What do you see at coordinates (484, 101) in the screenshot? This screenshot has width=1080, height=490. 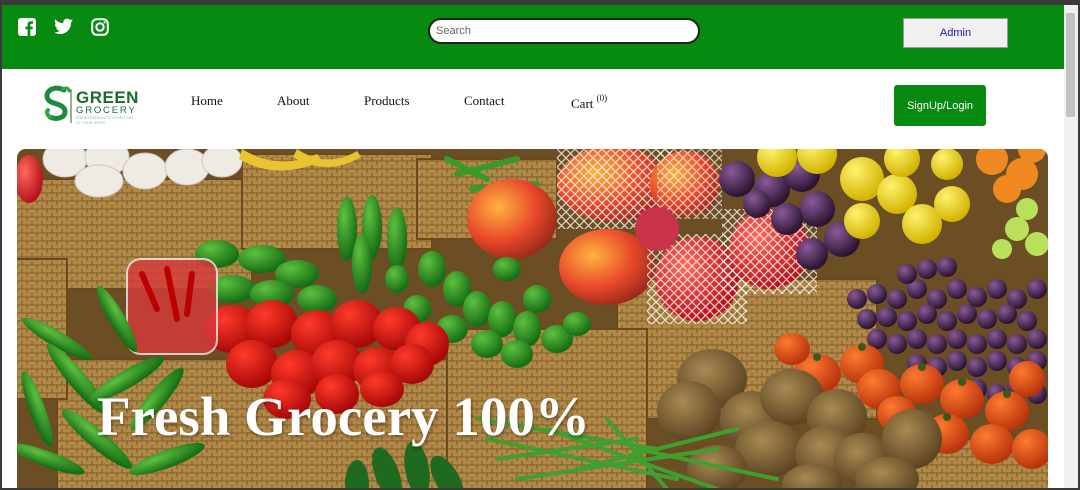 I see `nav-link-contact: Contact` at bounding box center [484, 101].